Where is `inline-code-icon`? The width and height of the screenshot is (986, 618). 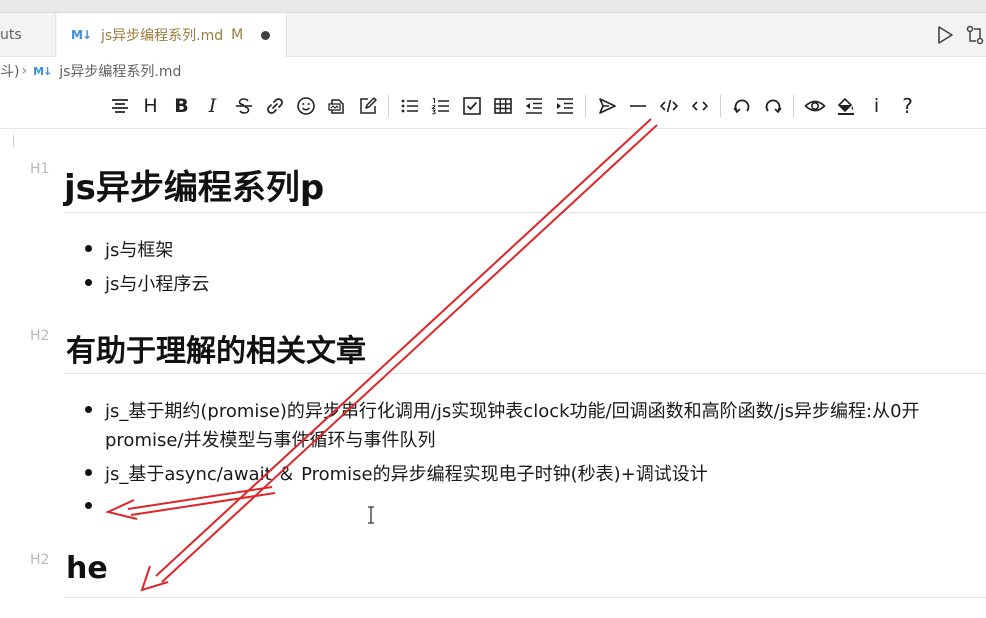 inline-code-icon is located at coordinates (699, 106).